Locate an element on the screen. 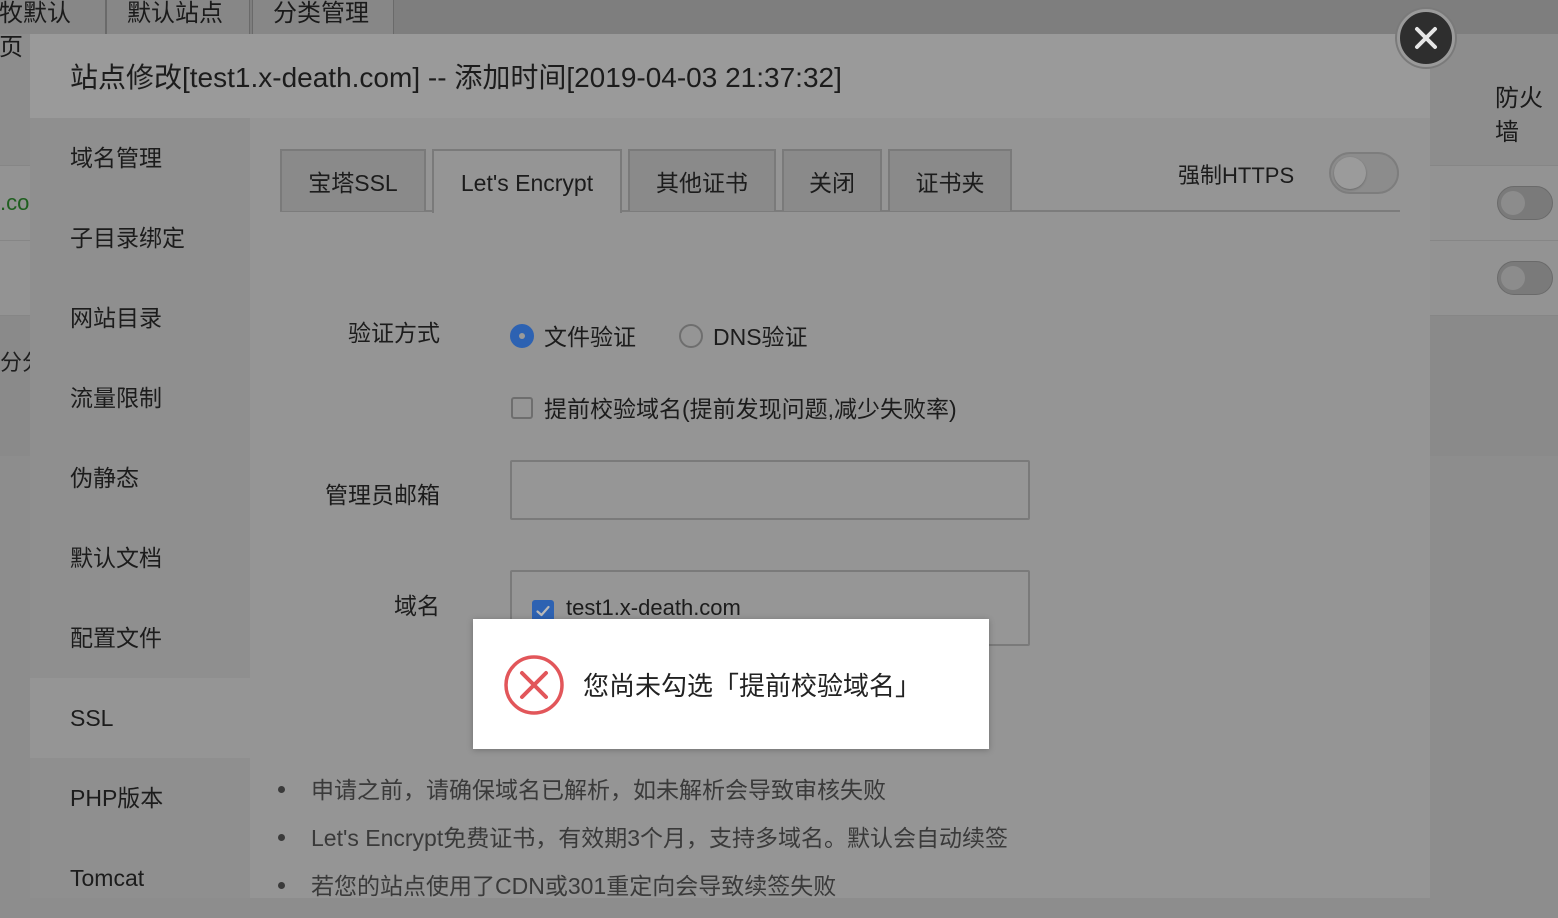 This screenshot has width=1558, height=918. precheck-domain-label: 提前校验域名(提前发现问题,减少失败率) is located at coordinates (750, 407).